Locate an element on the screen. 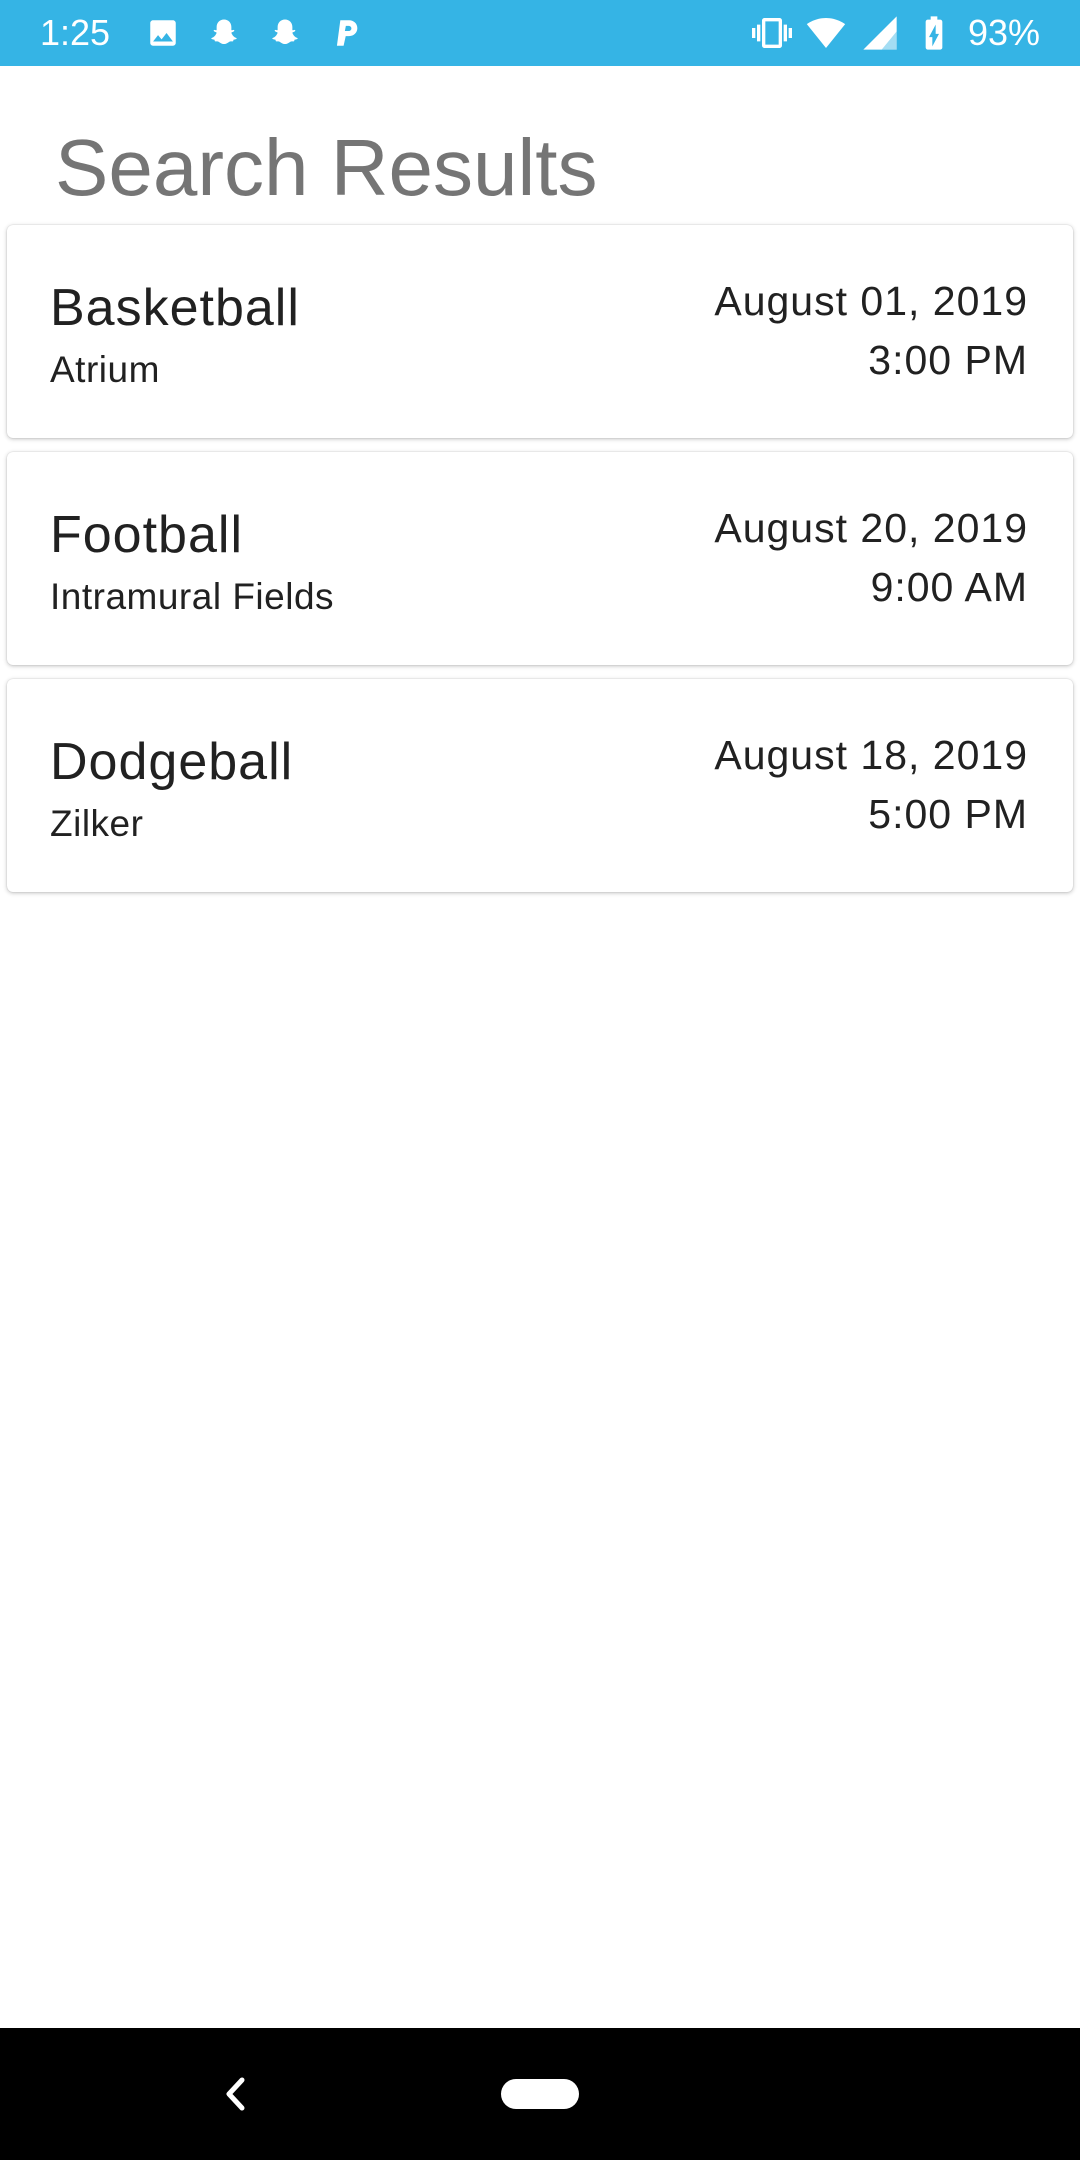  event-date: August 20, 2019 is located at coordinates (871, 528).